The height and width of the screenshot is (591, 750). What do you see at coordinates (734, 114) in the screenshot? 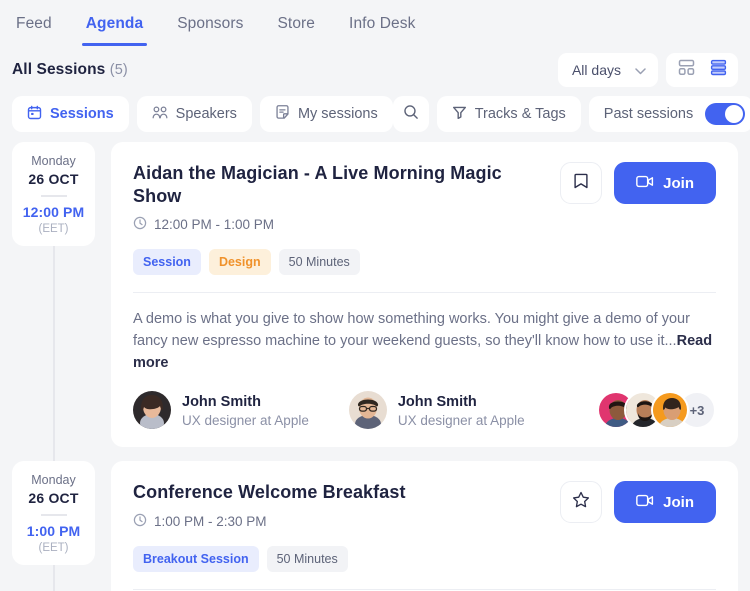
I see `toggle-knob` at bounding box center [734, 114].